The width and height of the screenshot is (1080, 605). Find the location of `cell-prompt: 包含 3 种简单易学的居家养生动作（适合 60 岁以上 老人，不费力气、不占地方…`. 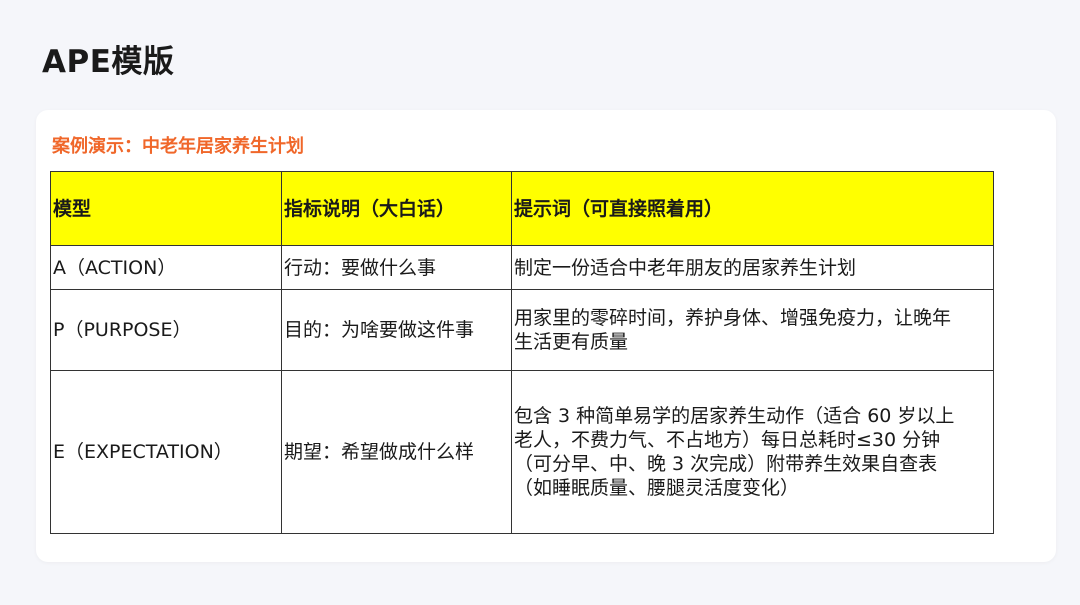

cell-prompt: 包含 3 种简单易学的居家养生动作（适合 60 岁以上 老人，不费力气、不占地方… is located at coordinates (752, 452).